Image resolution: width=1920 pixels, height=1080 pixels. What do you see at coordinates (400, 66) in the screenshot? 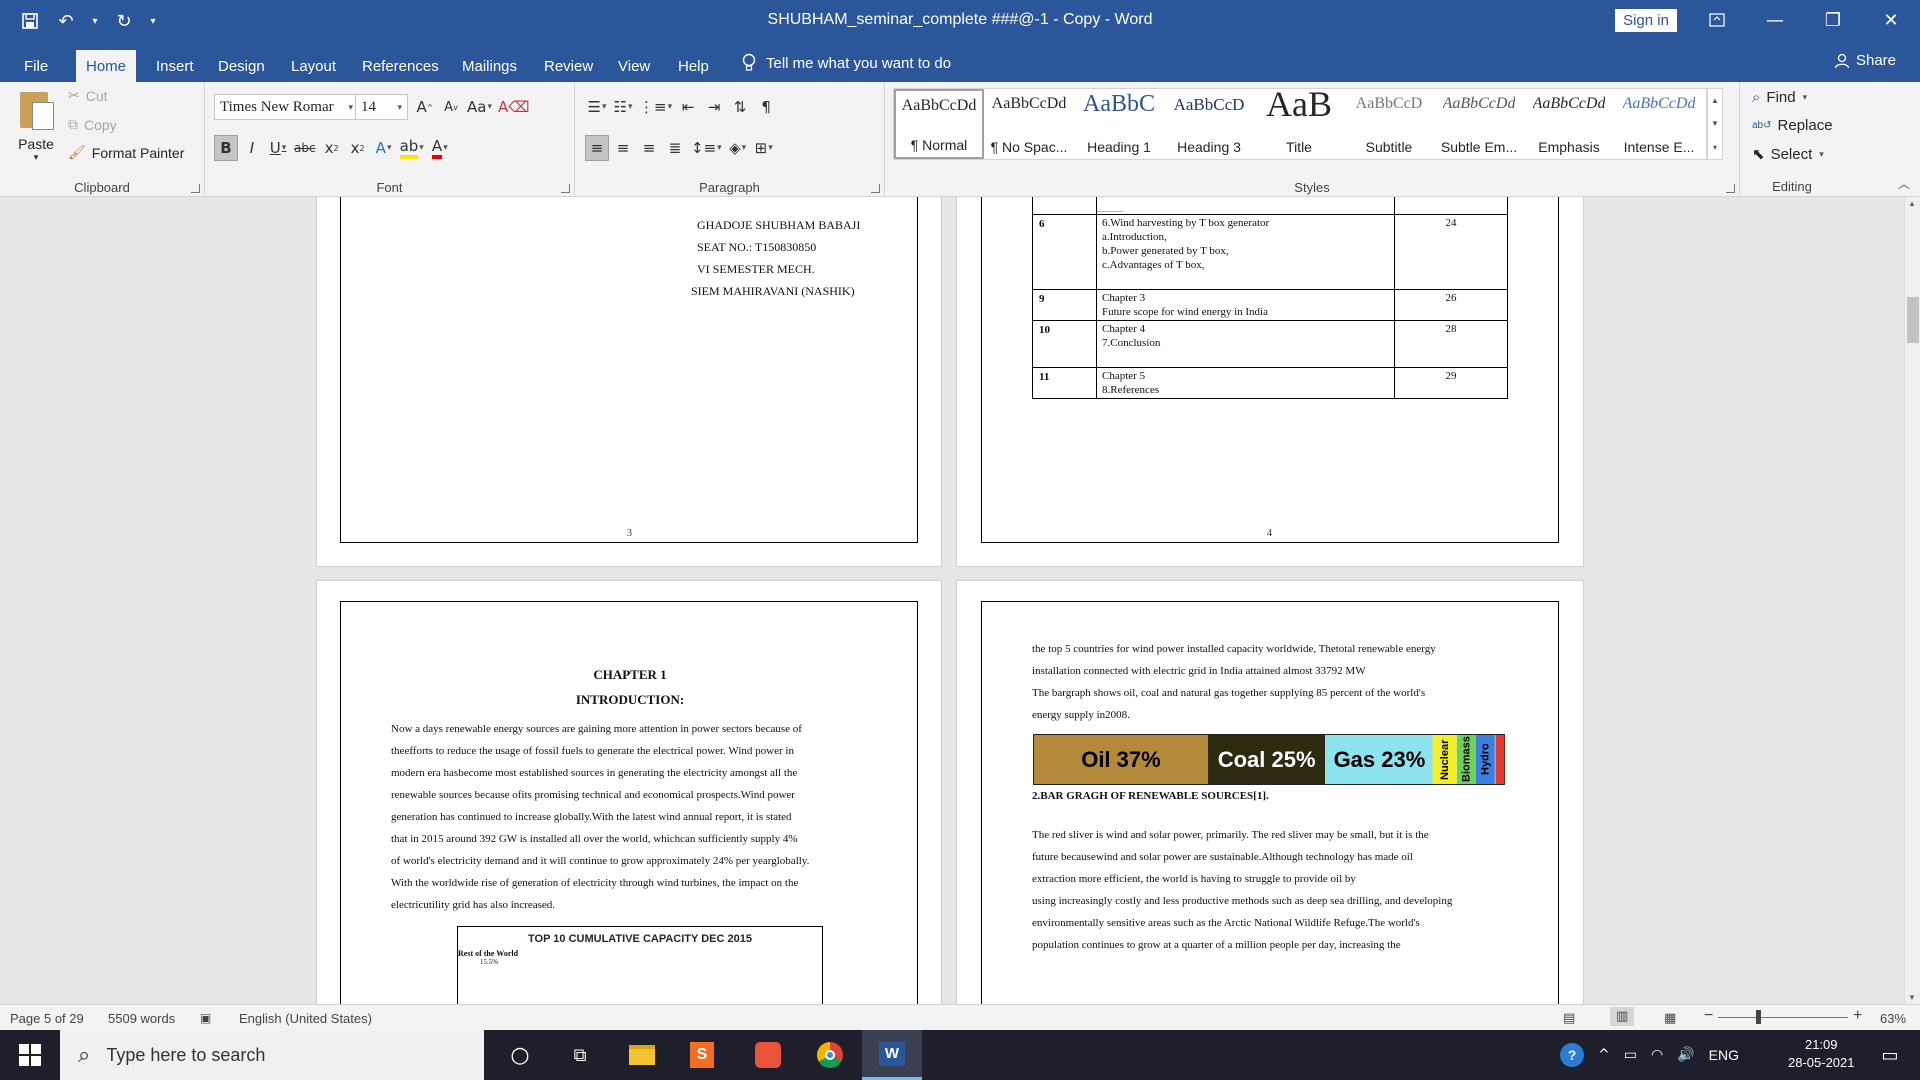
I see `tab-references: References` at bounding box center [400, 66].